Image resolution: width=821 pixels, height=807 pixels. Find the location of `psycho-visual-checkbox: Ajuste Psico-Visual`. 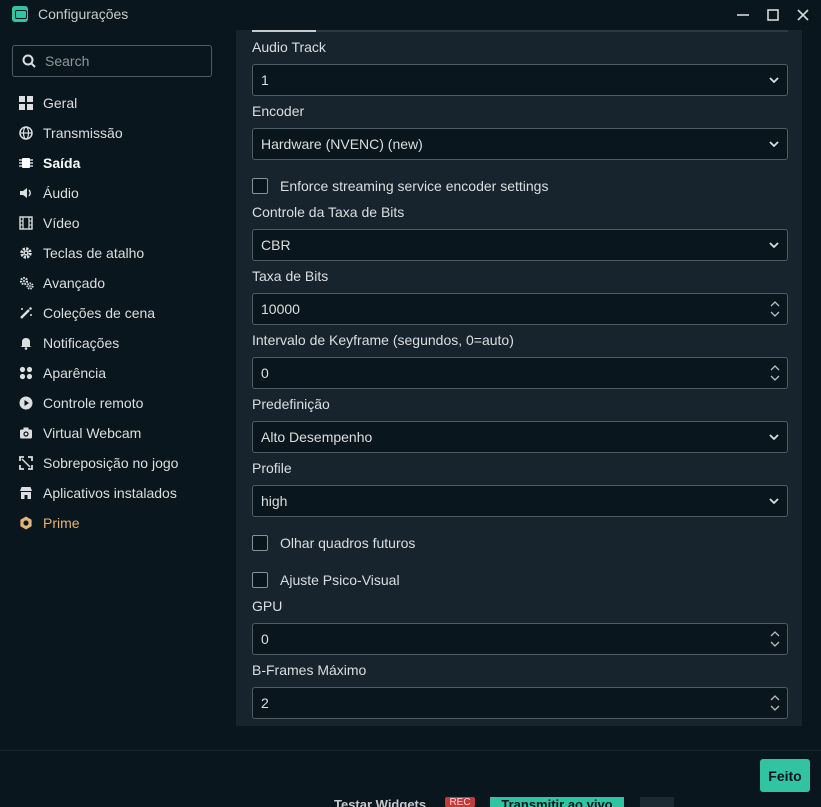

psycho-visual-checkbox: Ajuste Psico-Visual is located at coordinates (326, 580).